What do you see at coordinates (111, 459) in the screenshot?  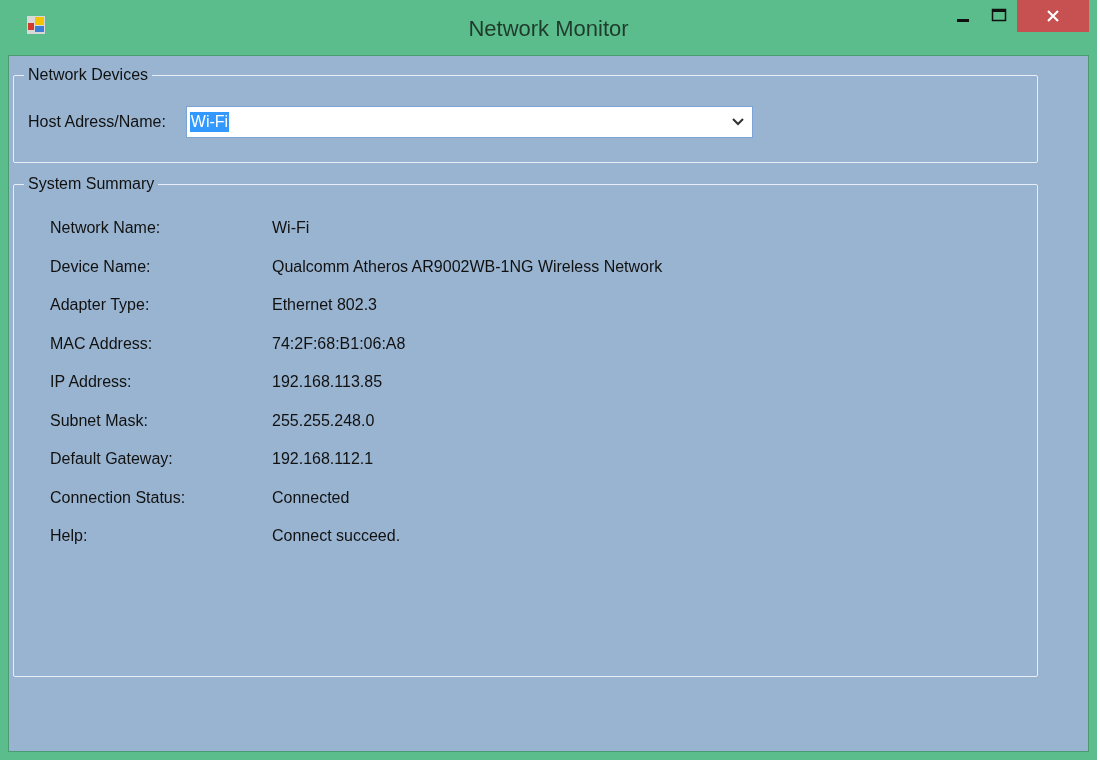 I see `info-label: Default Gateway:` at bounding box center [111, 459].